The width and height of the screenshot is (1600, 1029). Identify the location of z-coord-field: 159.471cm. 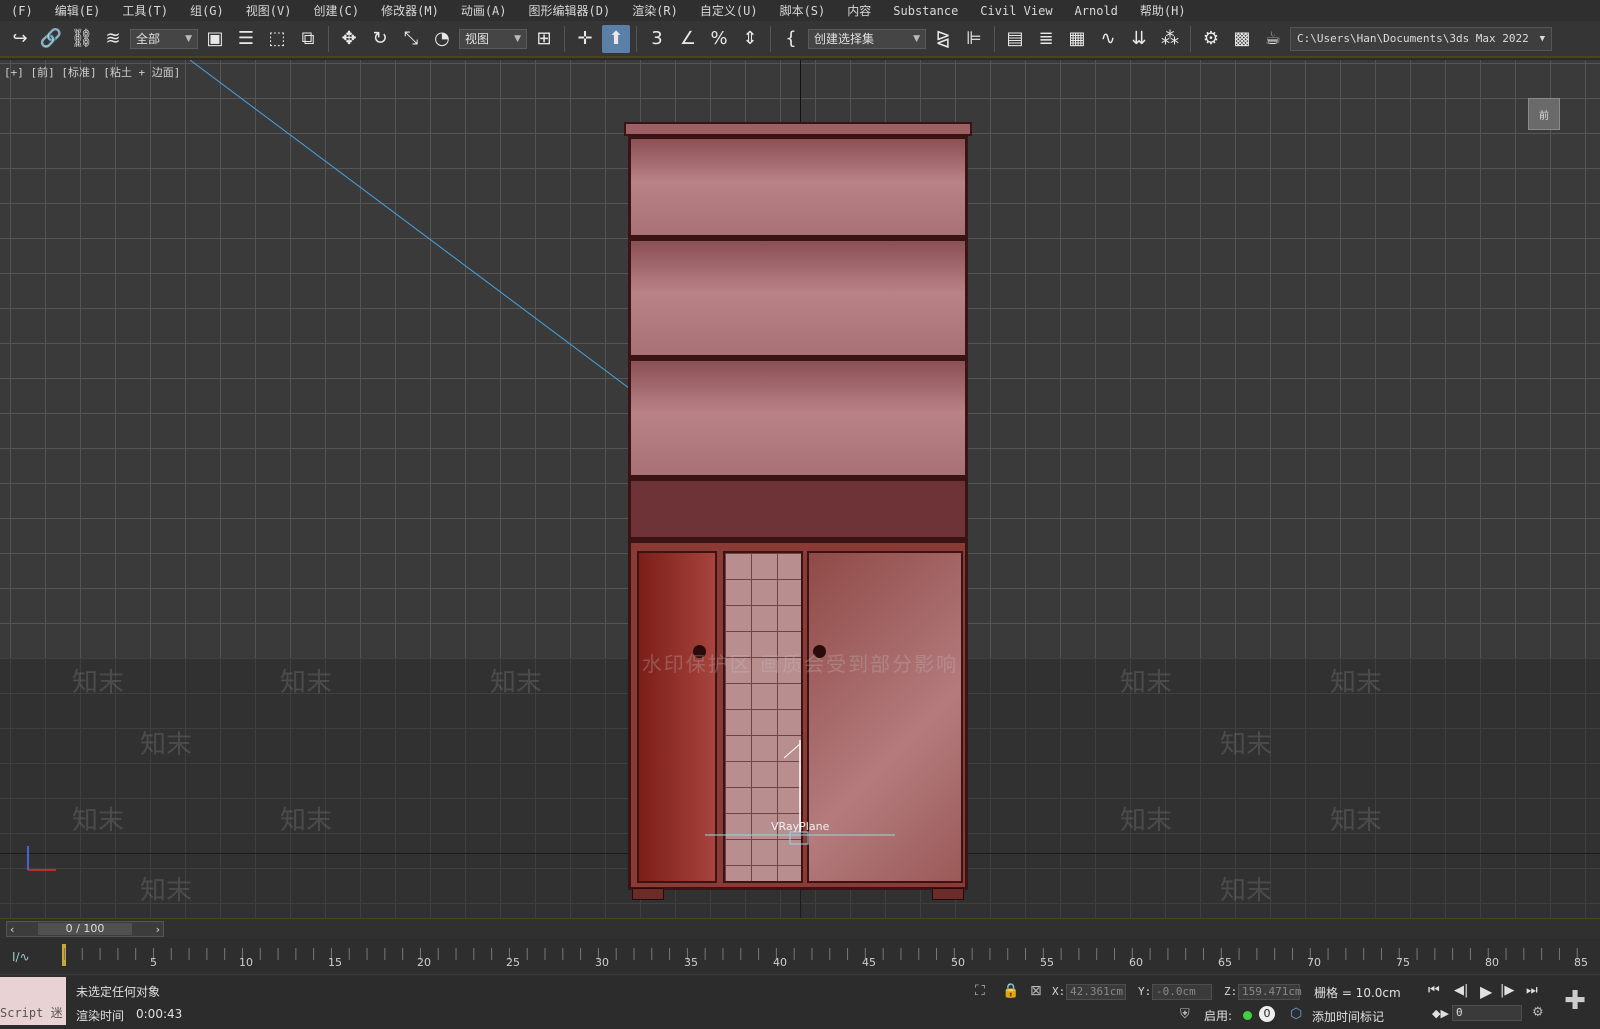
(1270, 992).